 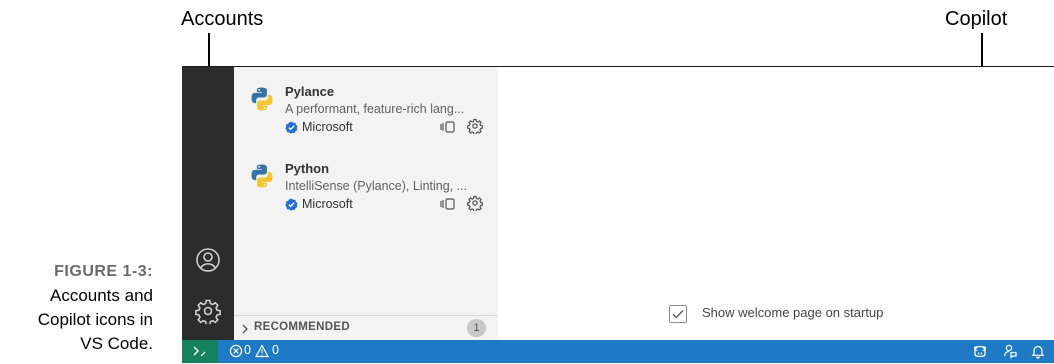 I want to click on copilot-callout-label: Copilot, so click(x=976, y=19).